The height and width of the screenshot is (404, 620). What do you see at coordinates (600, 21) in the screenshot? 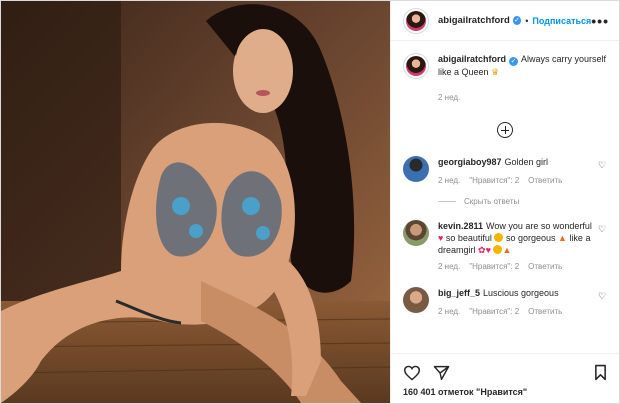
I see `more-icon: •••` at bounding box center [600, 21].